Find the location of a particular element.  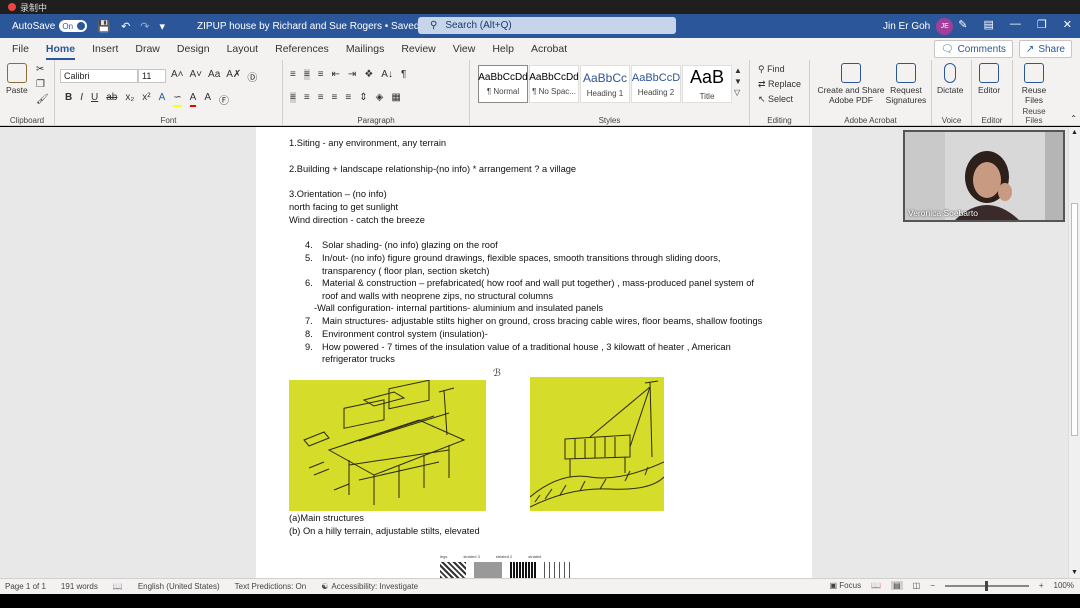

tab-home: Home is located at coordinates (60, 51).